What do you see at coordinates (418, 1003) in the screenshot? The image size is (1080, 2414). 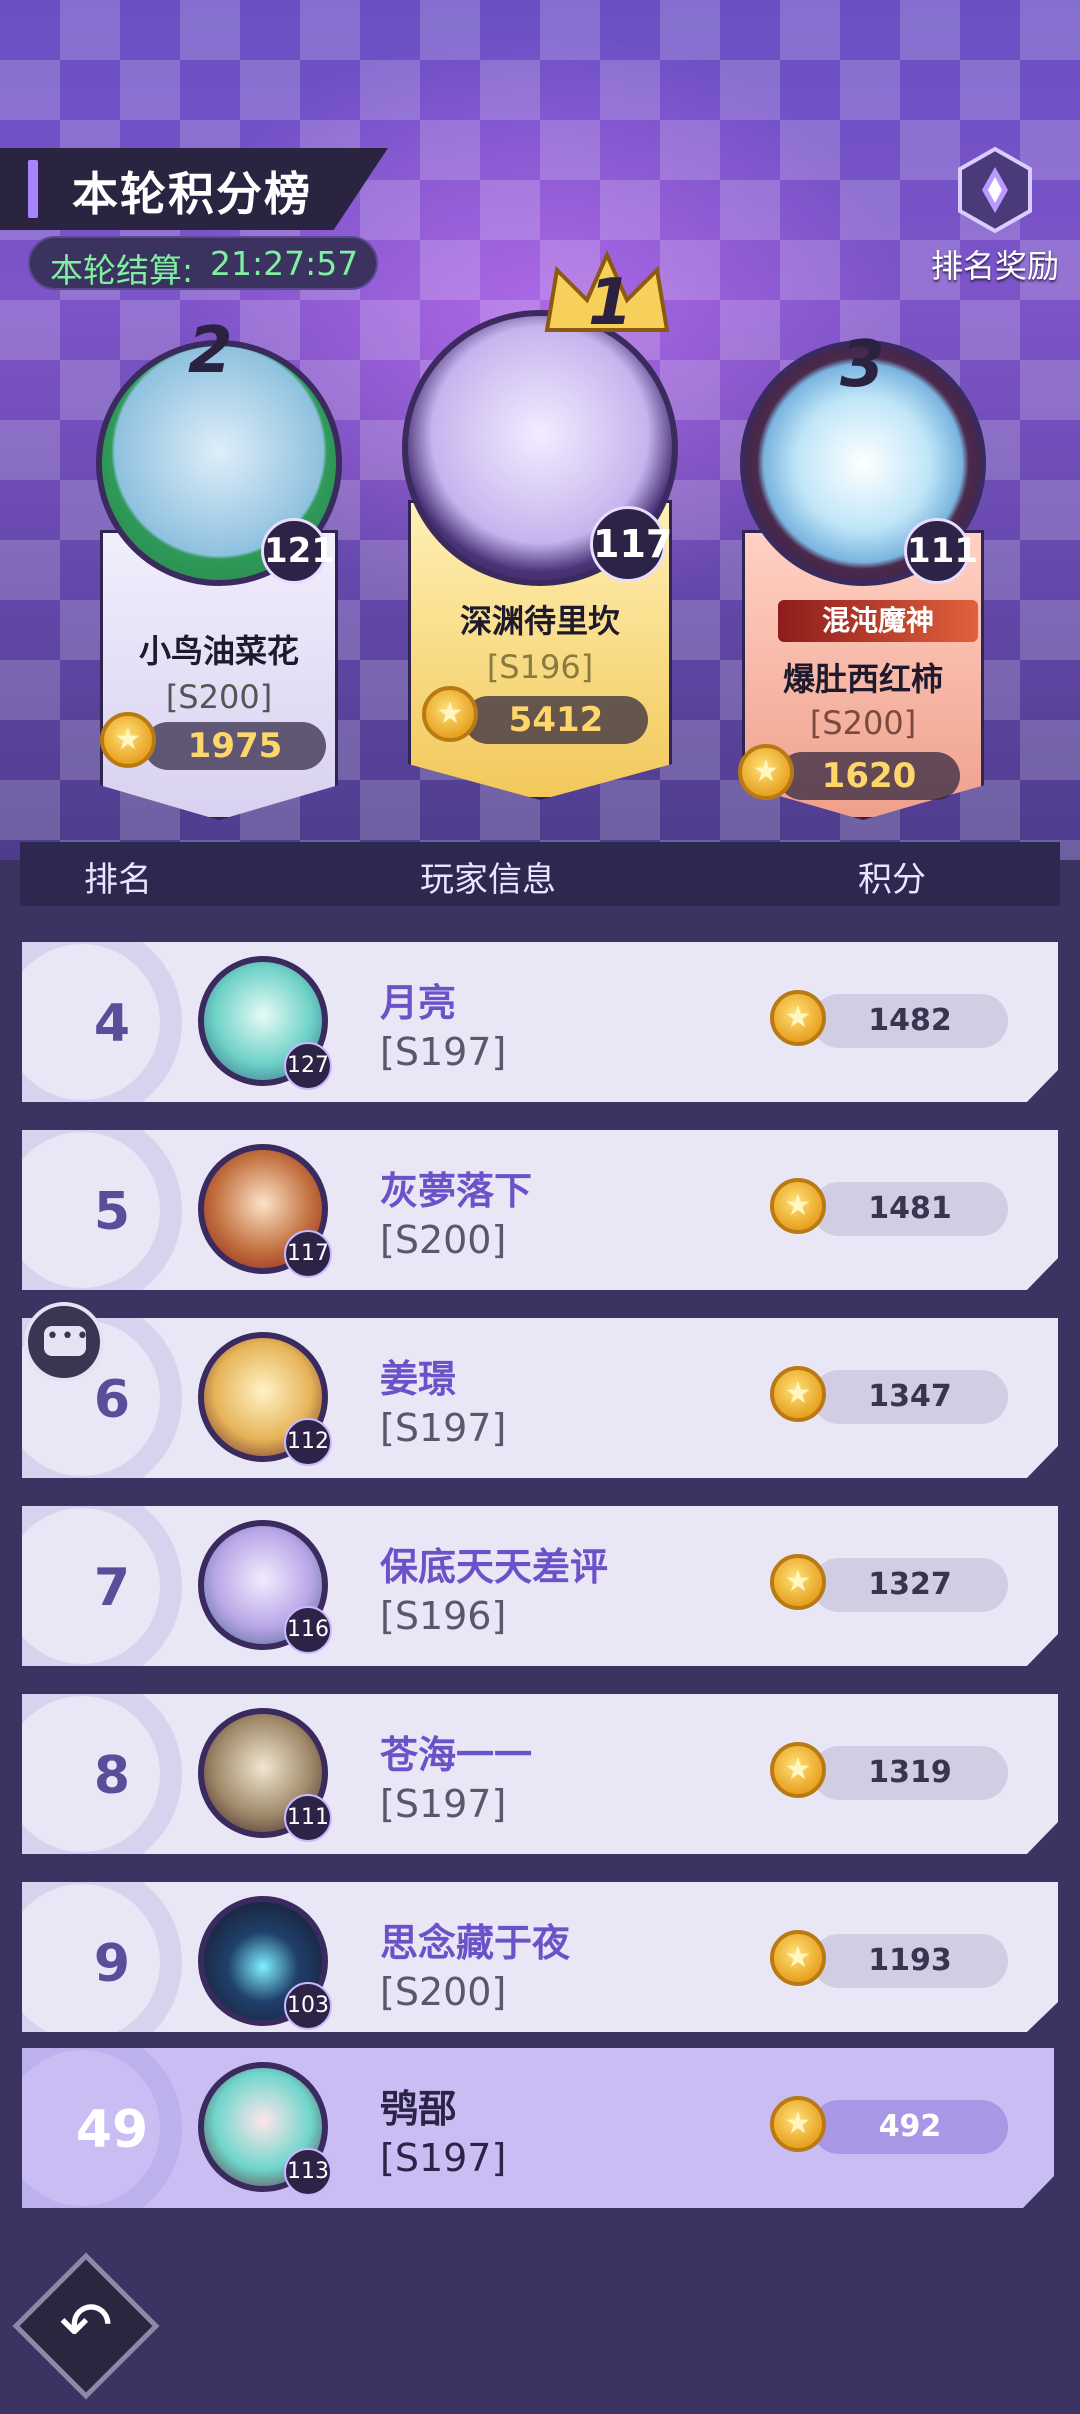 I see `player-name: 月亮` at bounding box center [418, 1003].